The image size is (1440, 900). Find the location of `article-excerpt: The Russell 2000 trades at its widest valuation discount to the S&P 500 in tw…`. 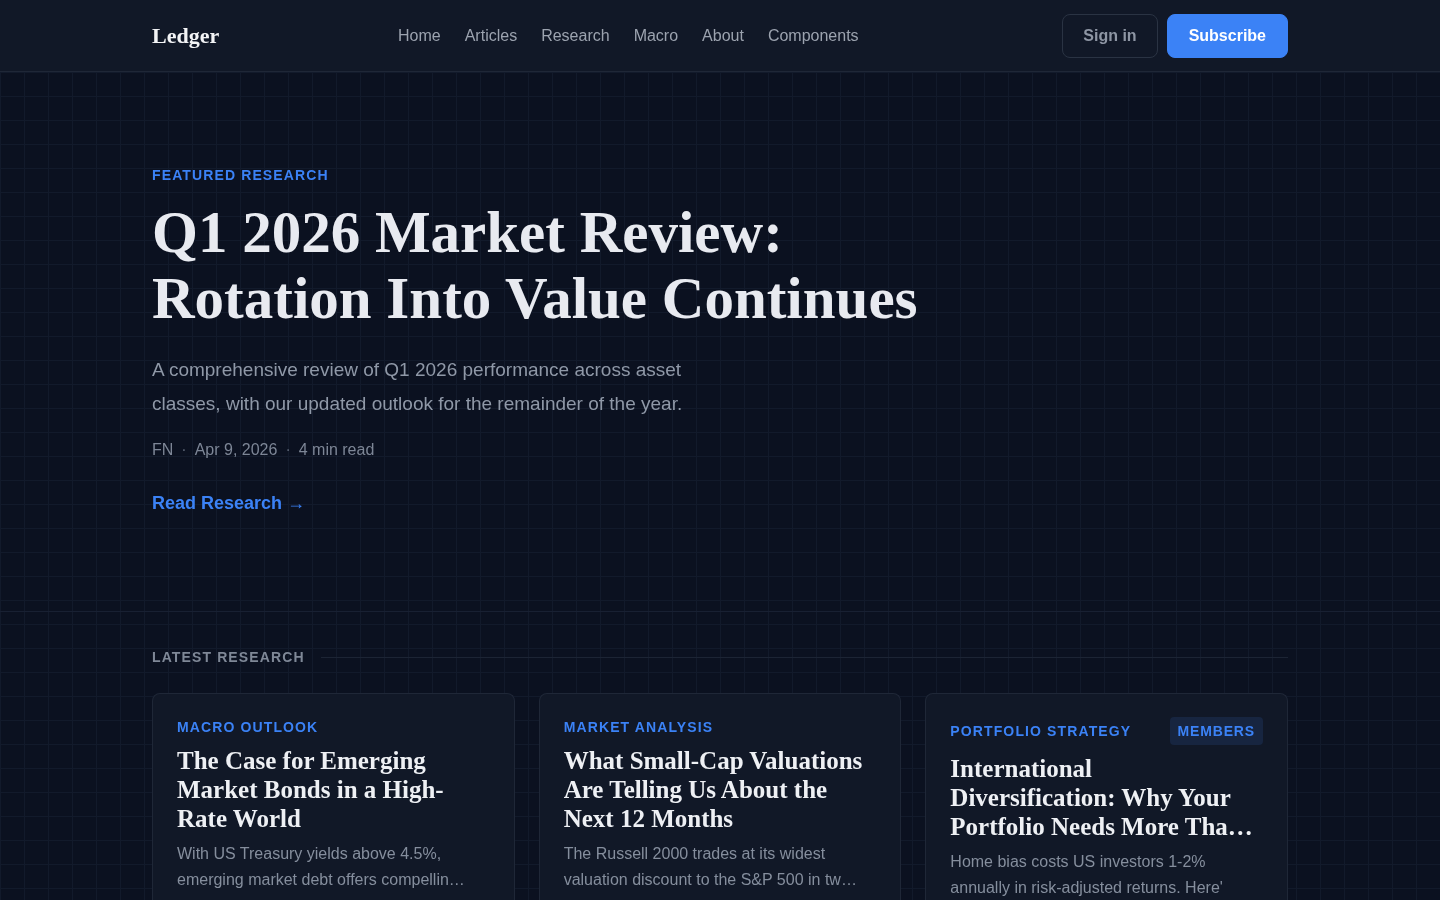

article-excerpt: The Russell 2000 trades at its widest valuation discount to the S&P 500 in tw… is located at coordinates (710, 867).